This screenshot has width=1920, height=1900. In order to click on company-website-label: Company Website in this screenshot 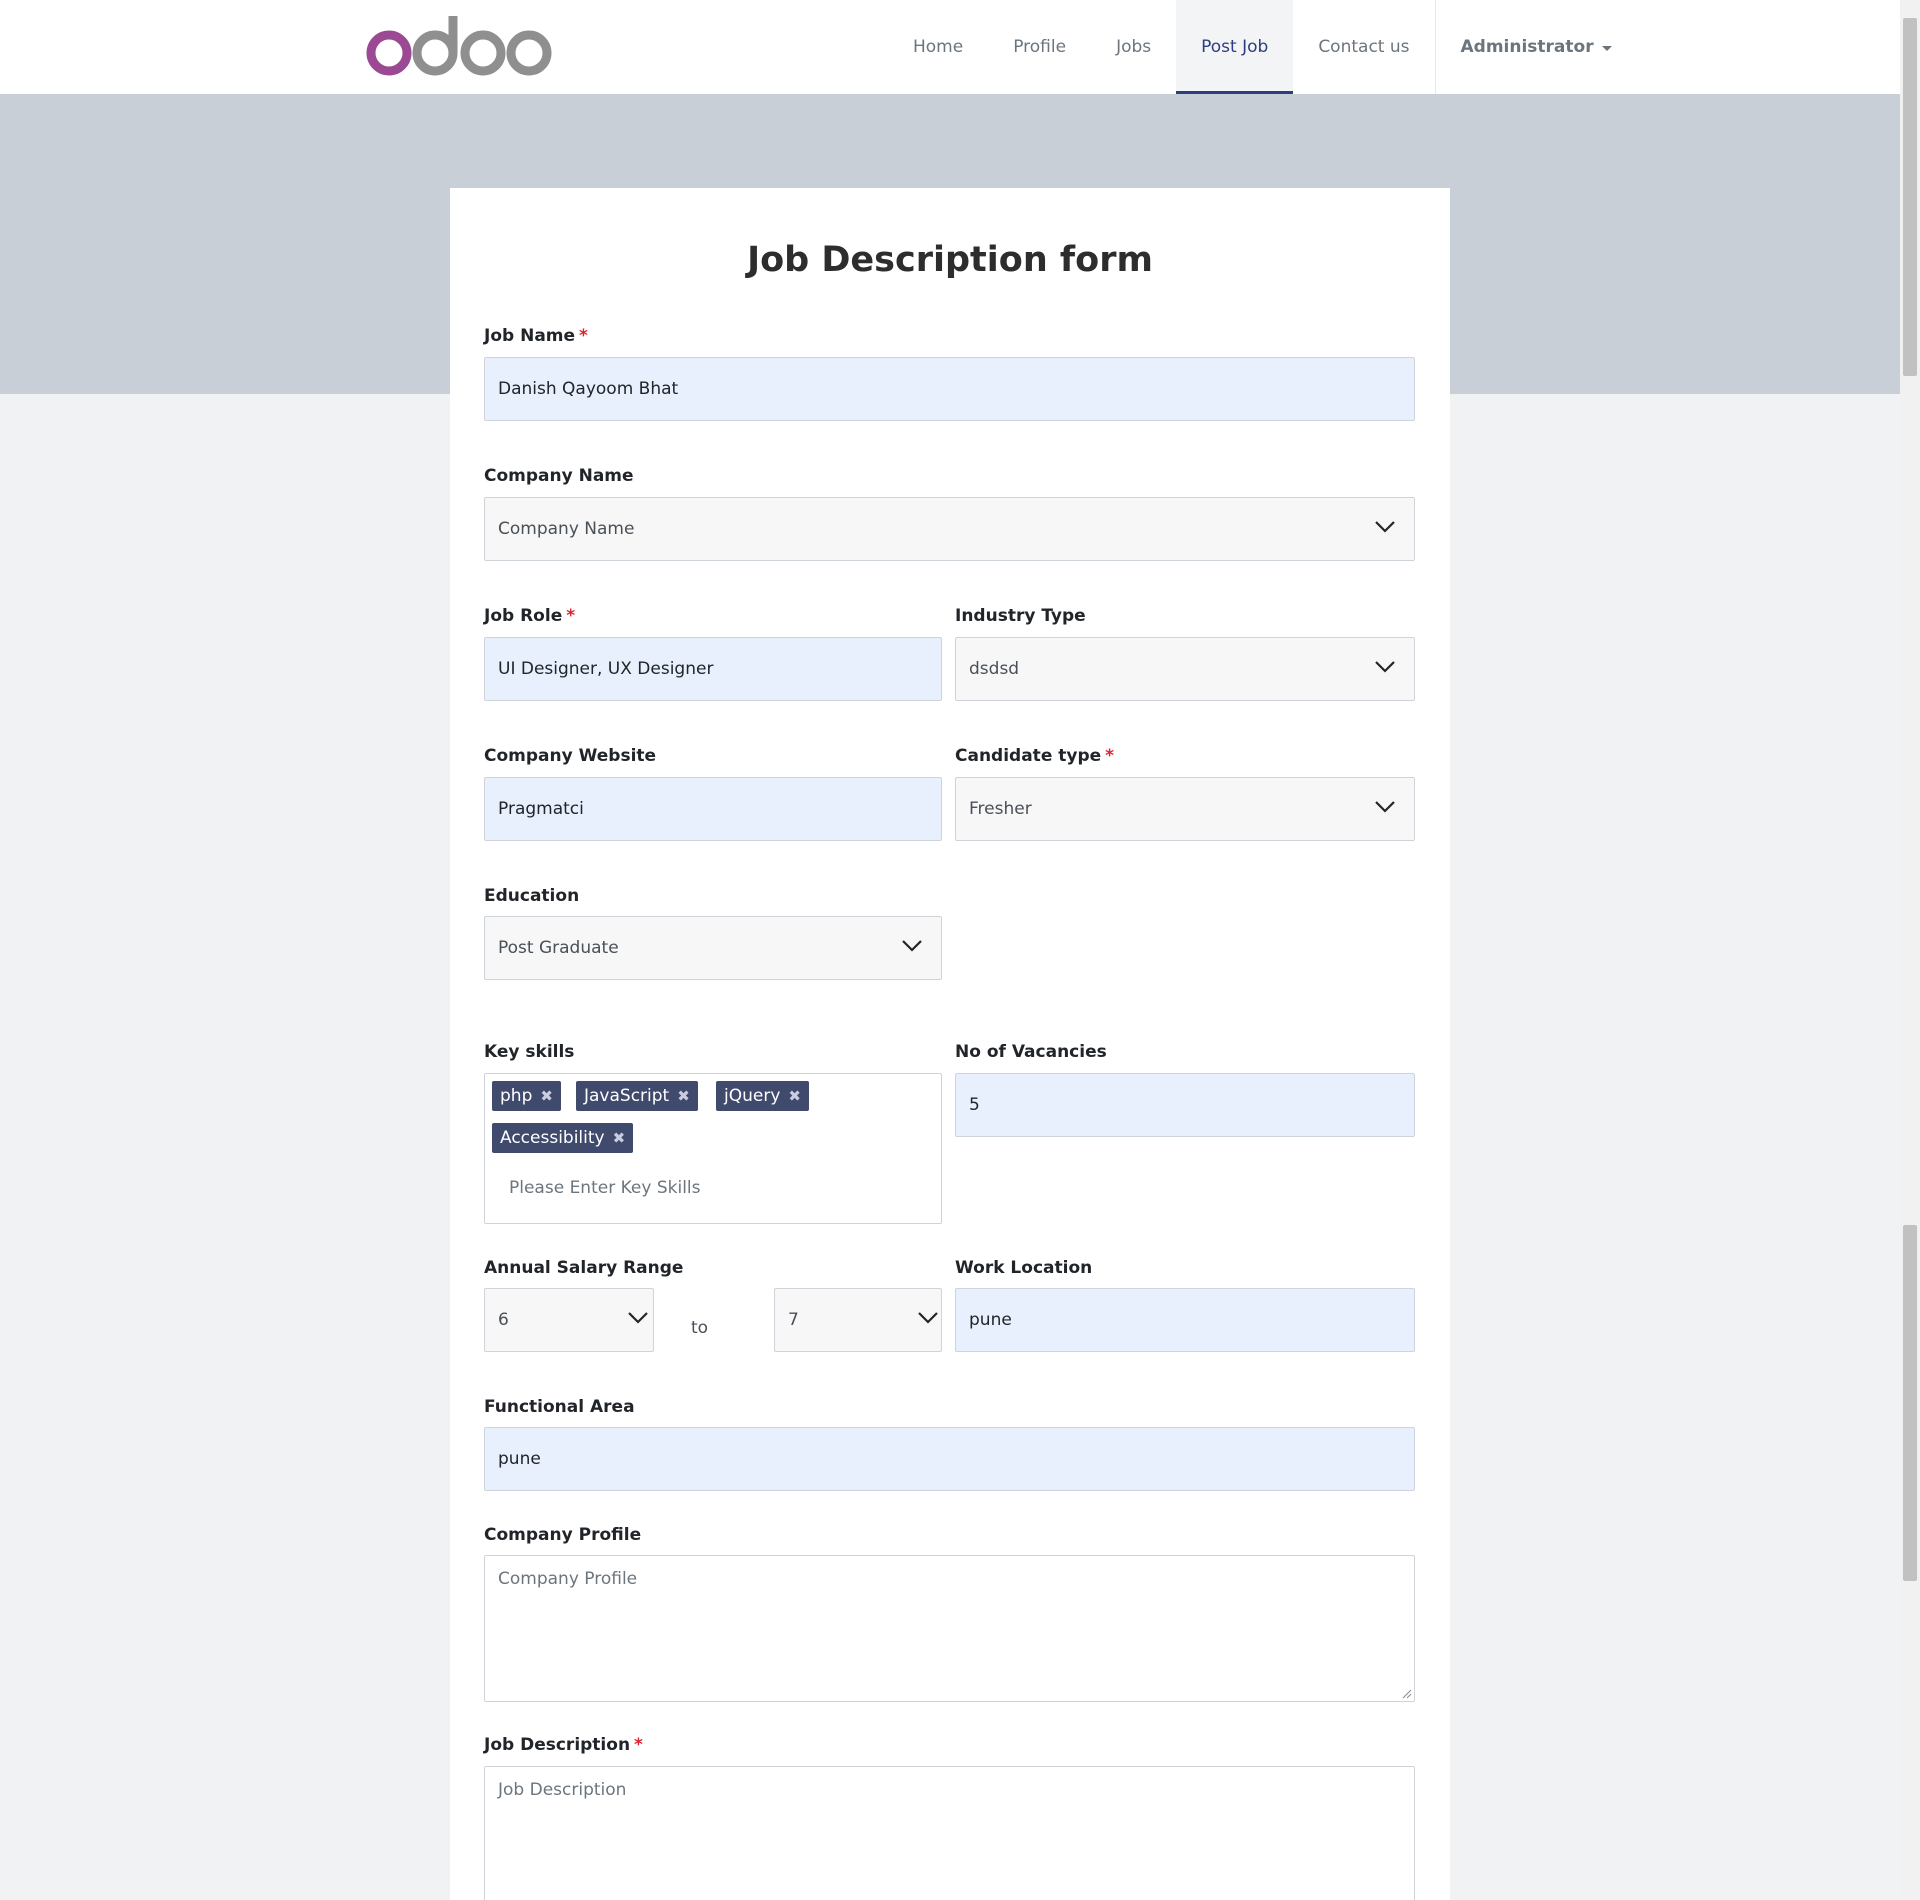, I will do `click(570, 756)`.